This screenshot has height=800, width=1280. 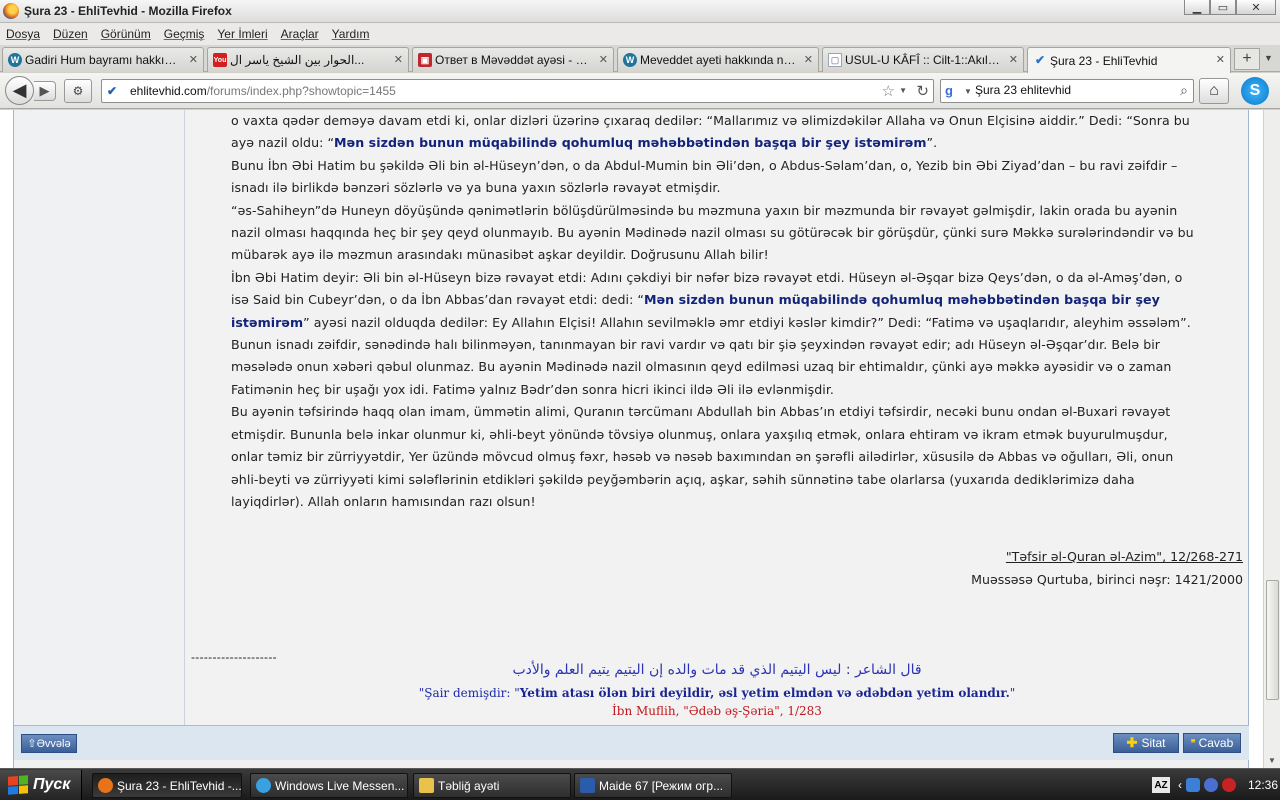 I want to click on reload-icon: ↻, so click(x=922, y=91).